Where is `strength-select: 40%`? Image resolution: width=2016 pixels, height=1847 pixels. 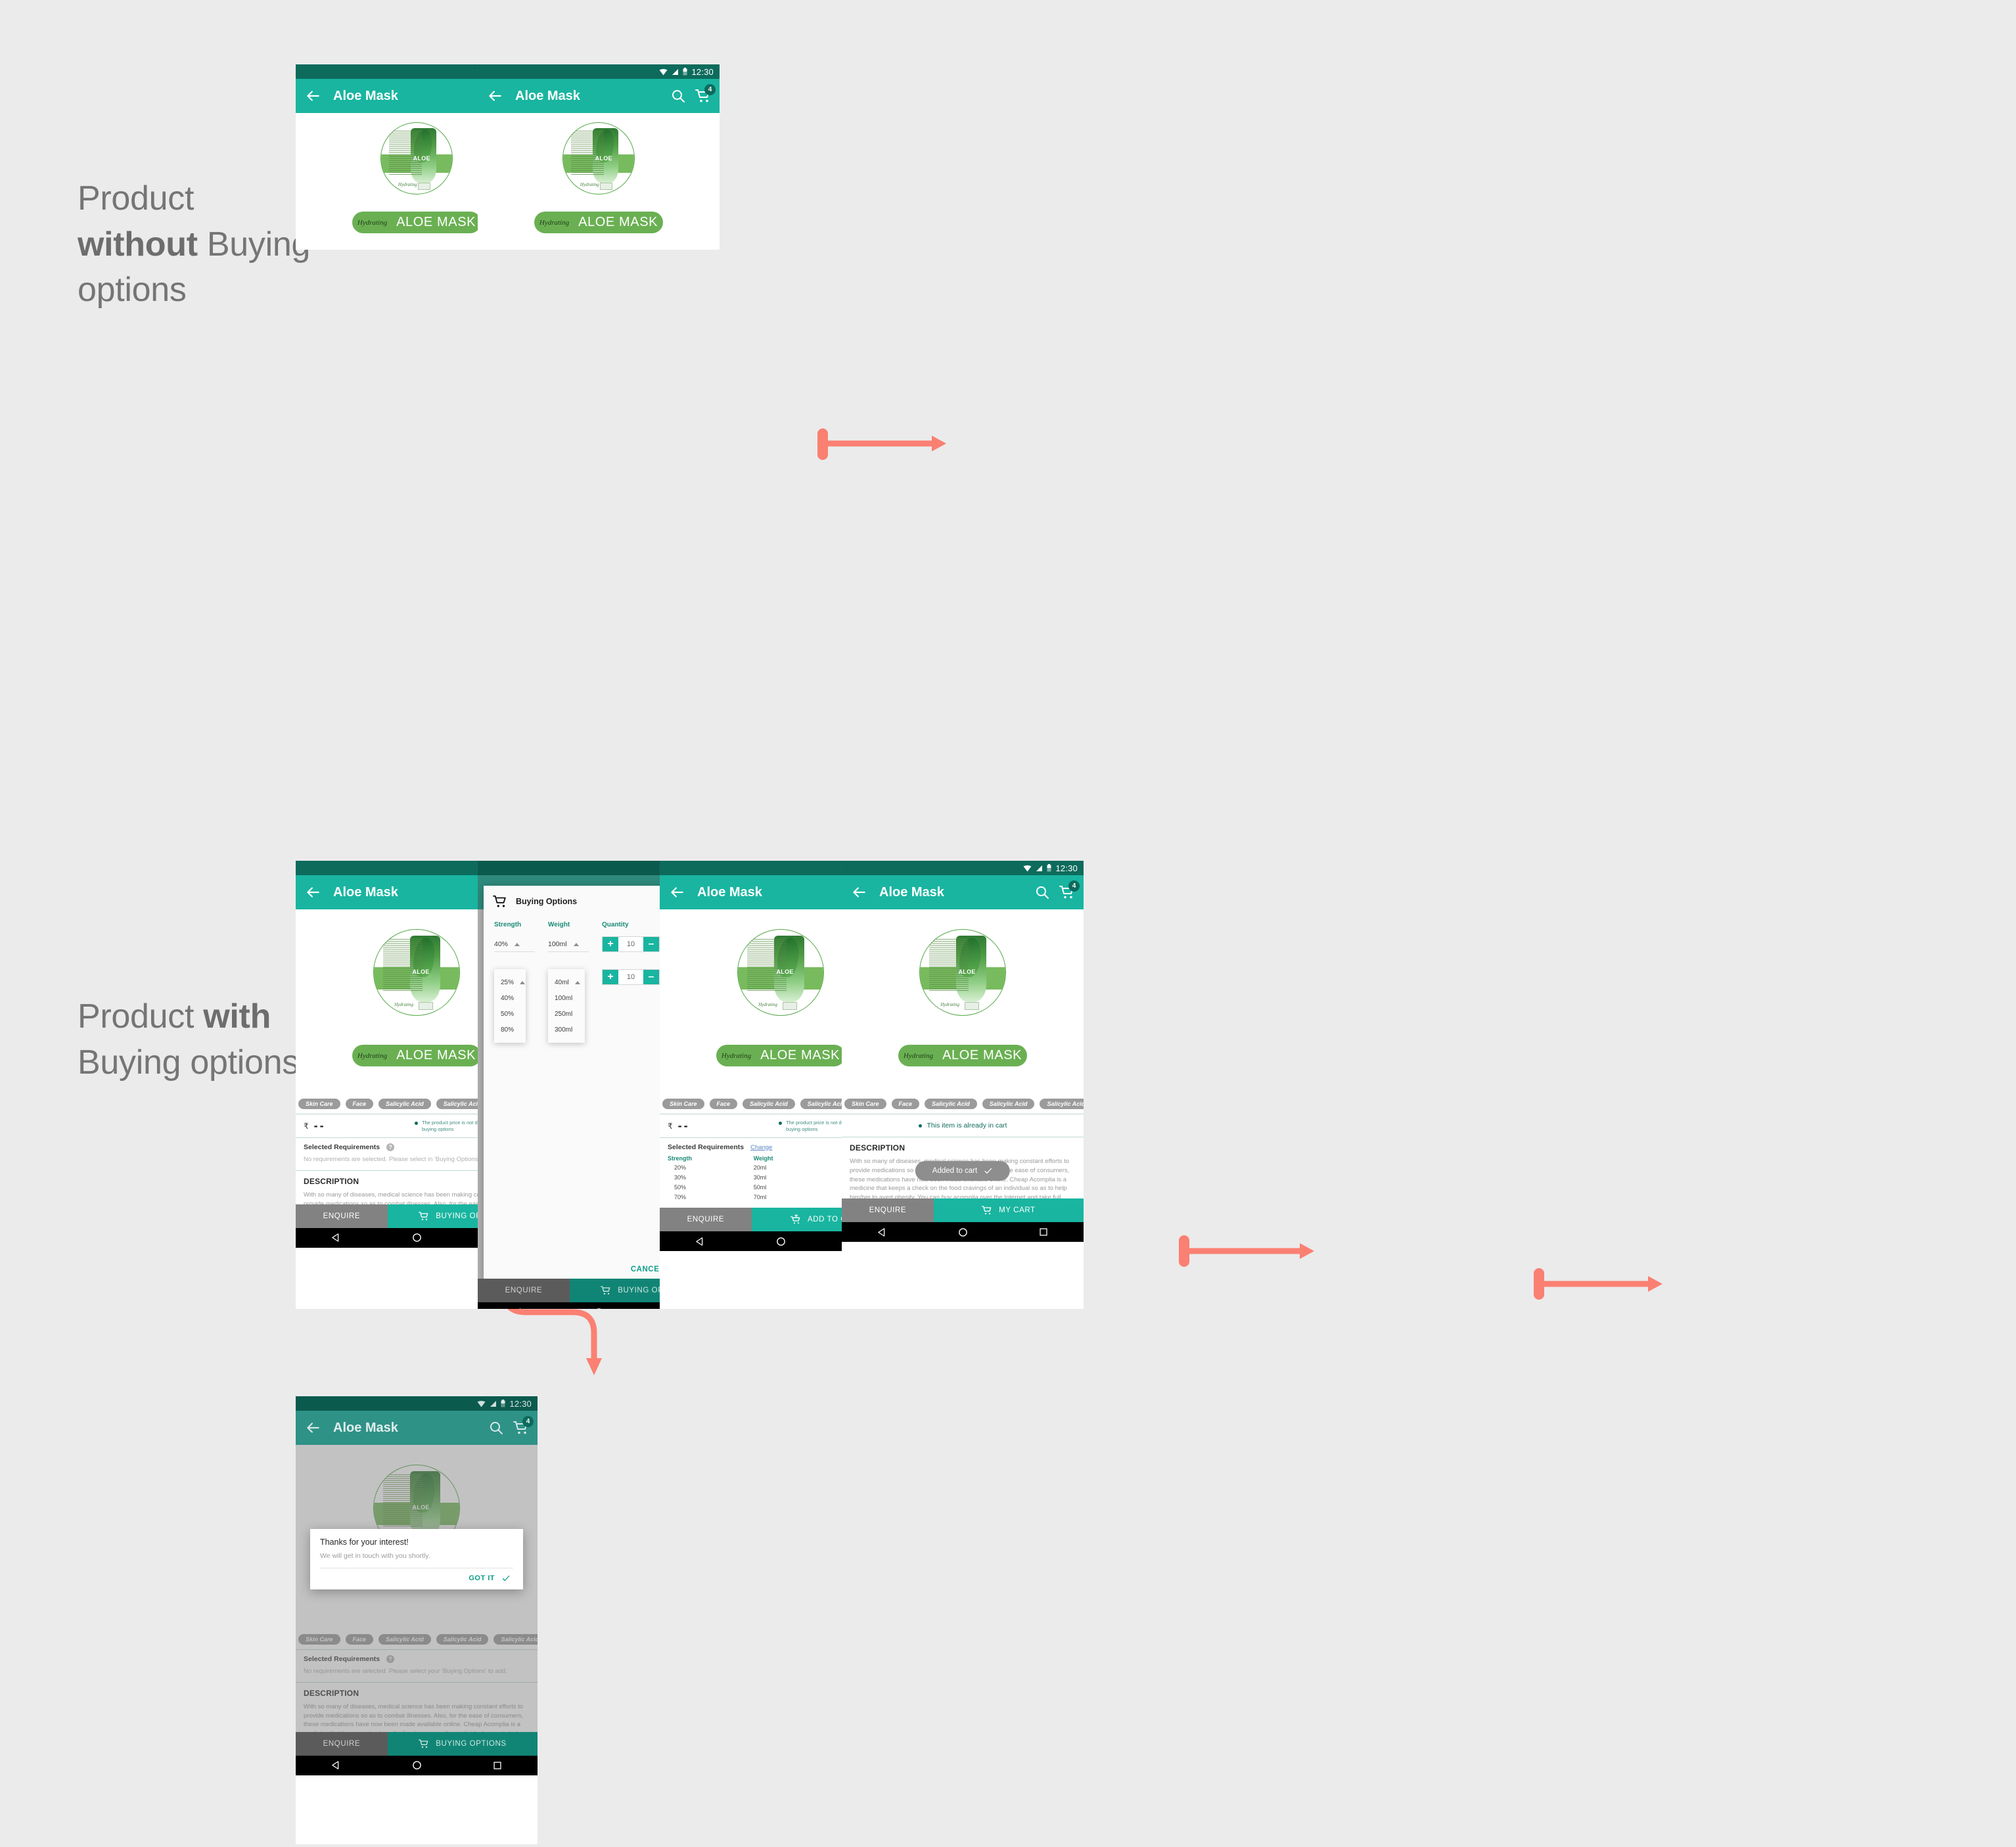
strength-select: 40% is located at coordinates (514, 946).